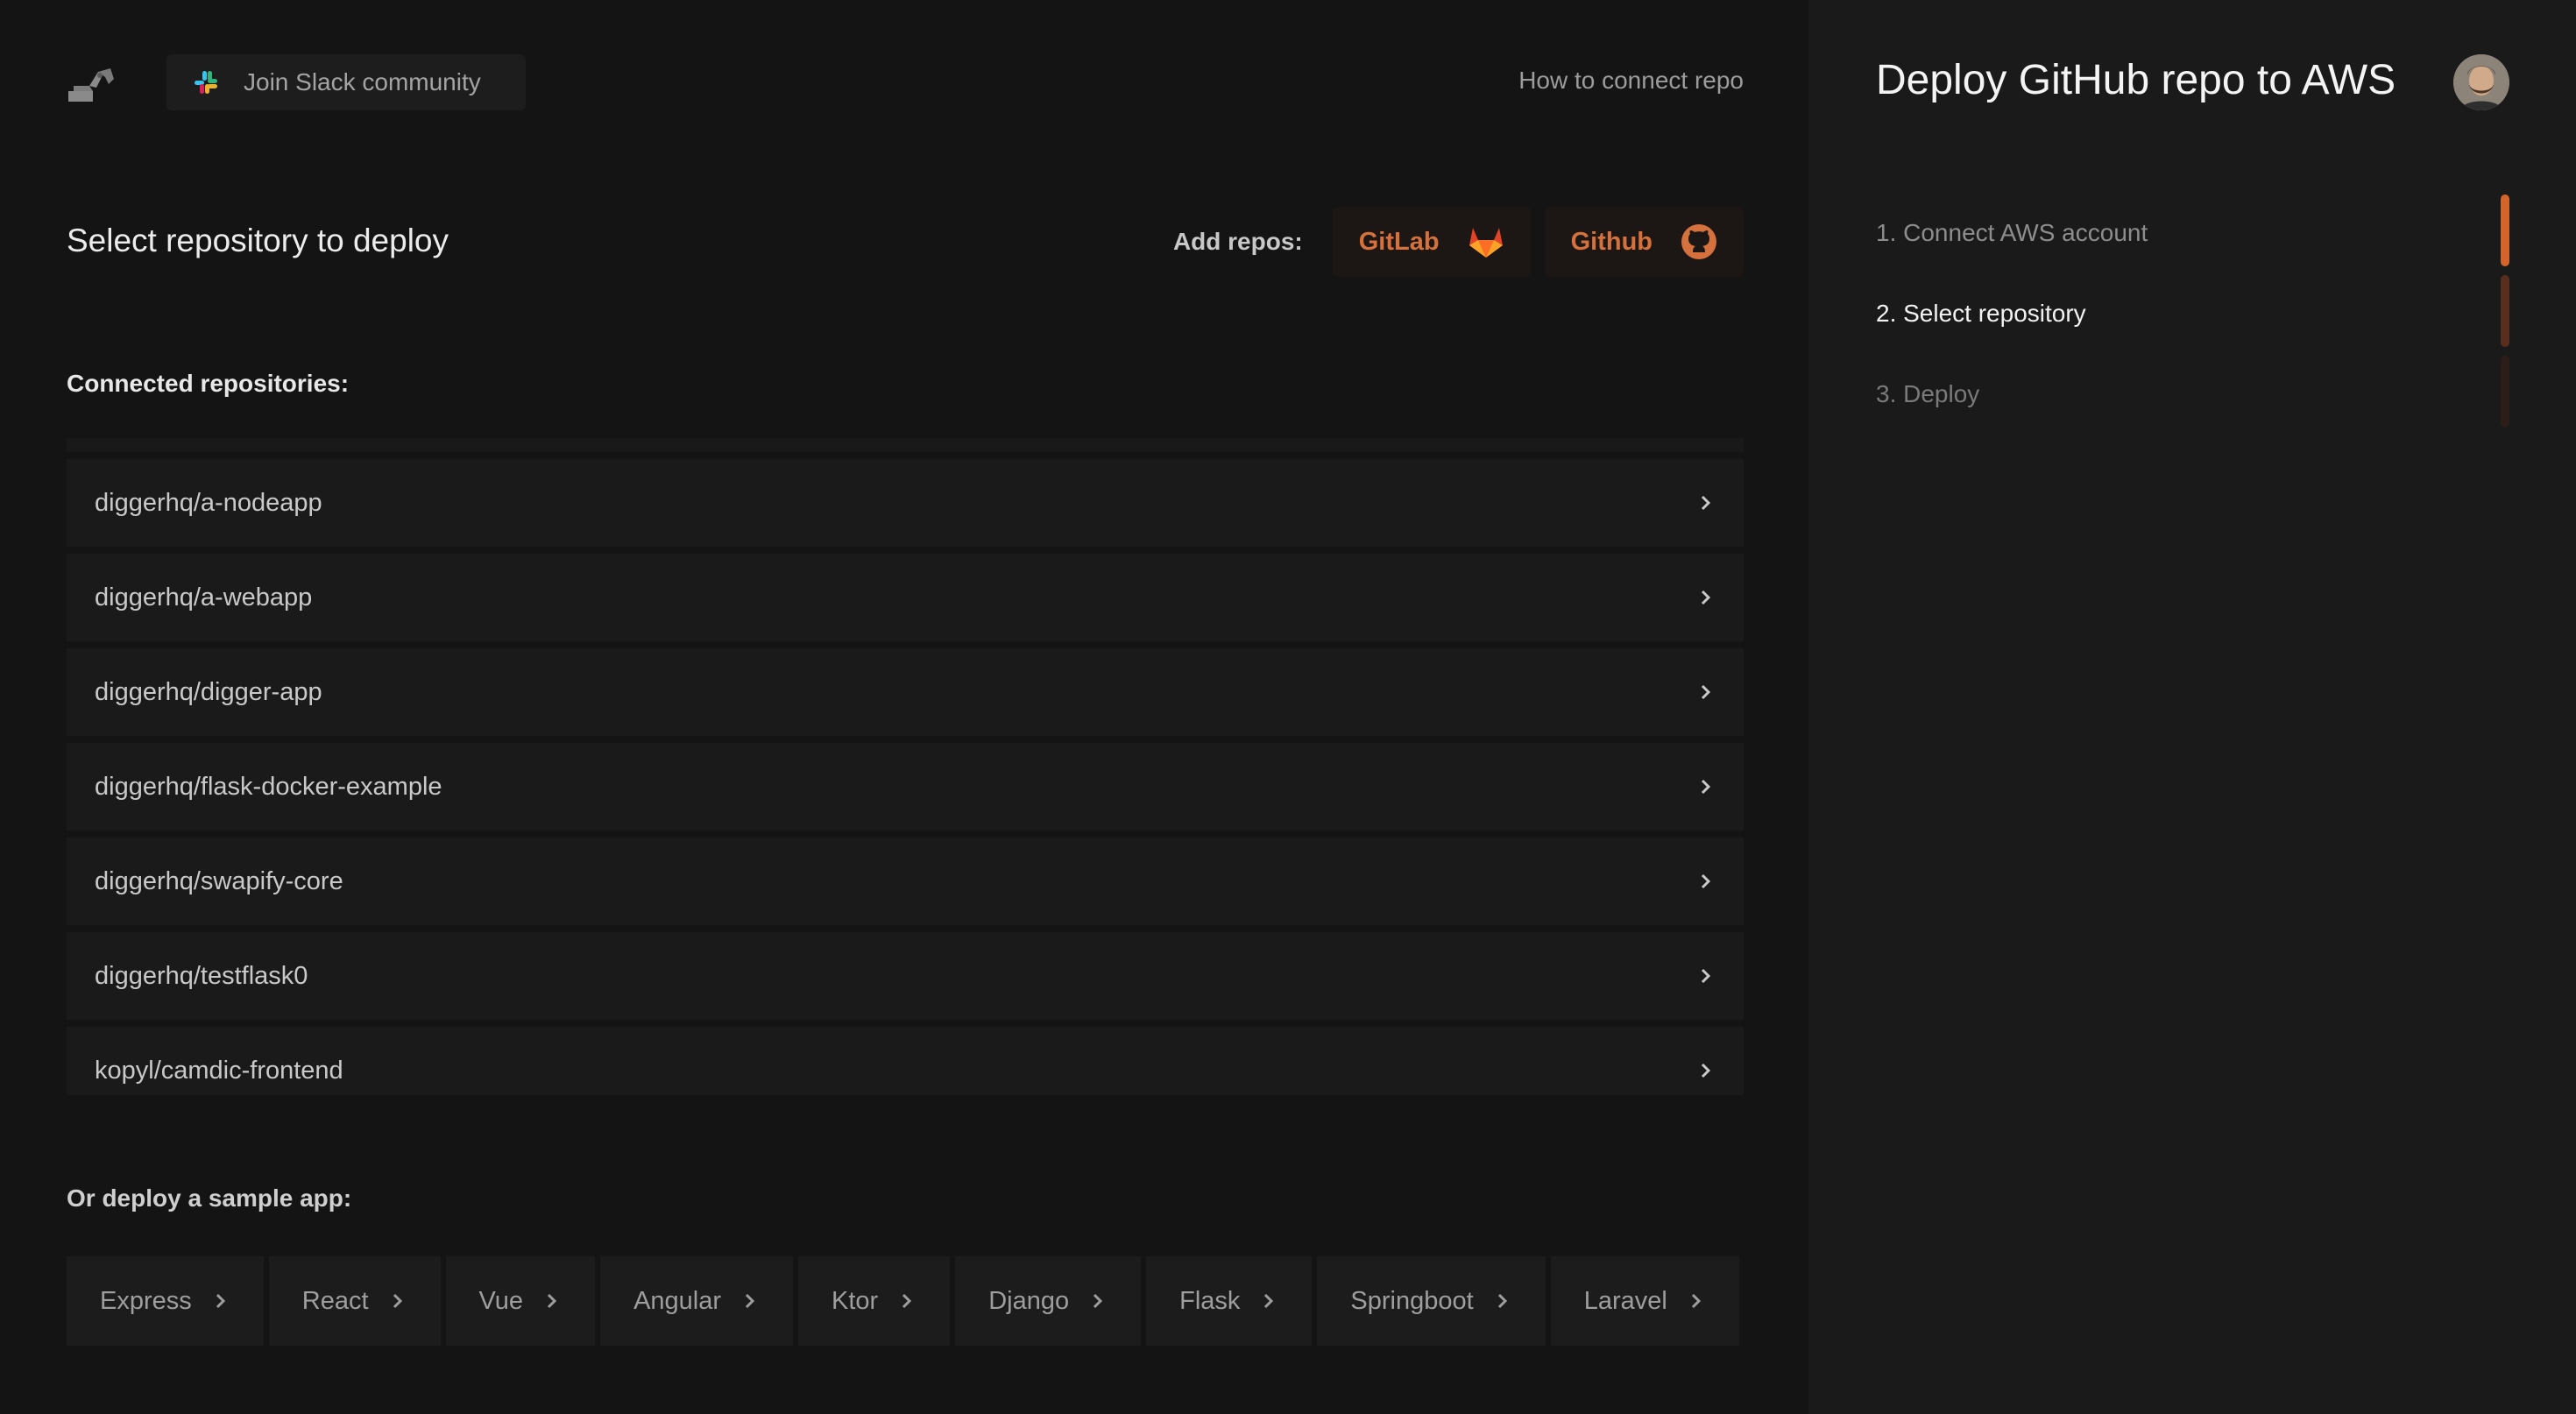 This screenshot has height=1414, width=2576. I want to click on repo-name: diggerhq/flask-docker-example, so click(268, 786).